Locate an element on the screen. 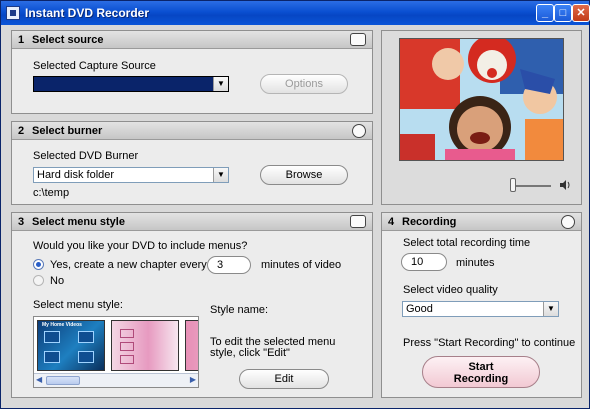 The image size is (590, 409). speaker-icon is located at coordinates (565, 185).